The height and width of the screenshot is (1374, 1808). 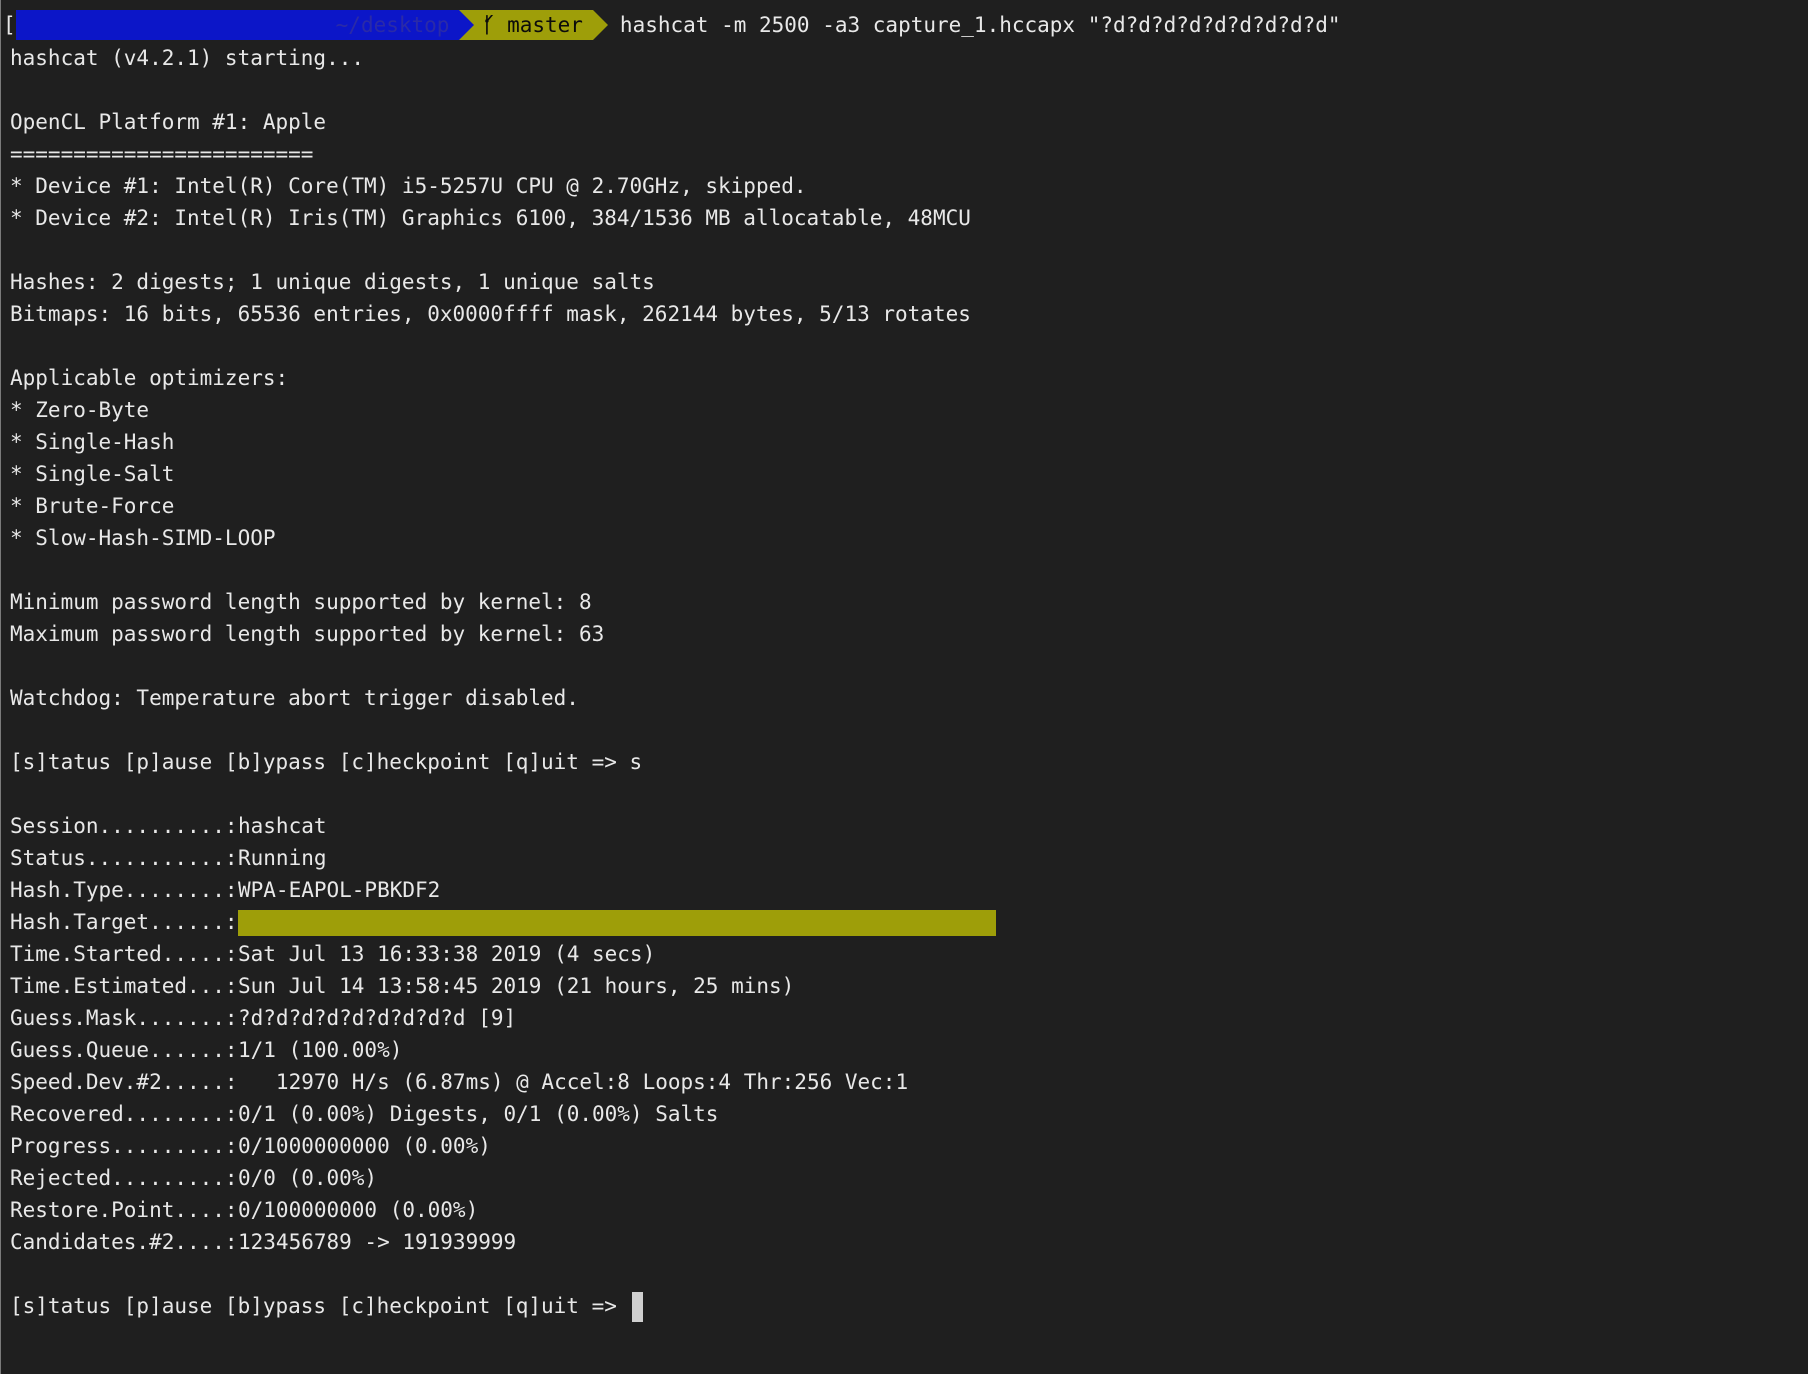 I want to click on status-row: Hash.Type........:WPA-EAPOL-PBKDF2, so click(x=909, y=890).